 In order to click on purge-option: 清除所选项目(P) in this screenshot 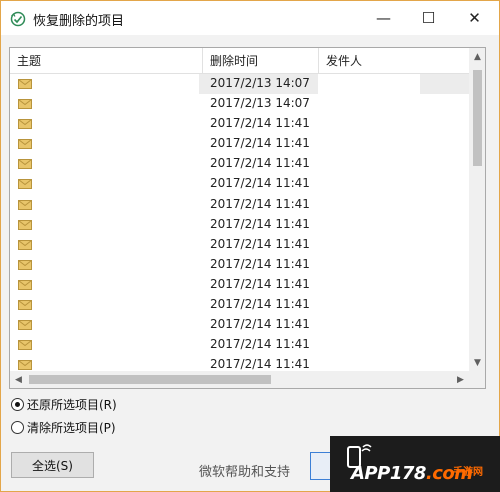, I will do `click(63, 427)`.